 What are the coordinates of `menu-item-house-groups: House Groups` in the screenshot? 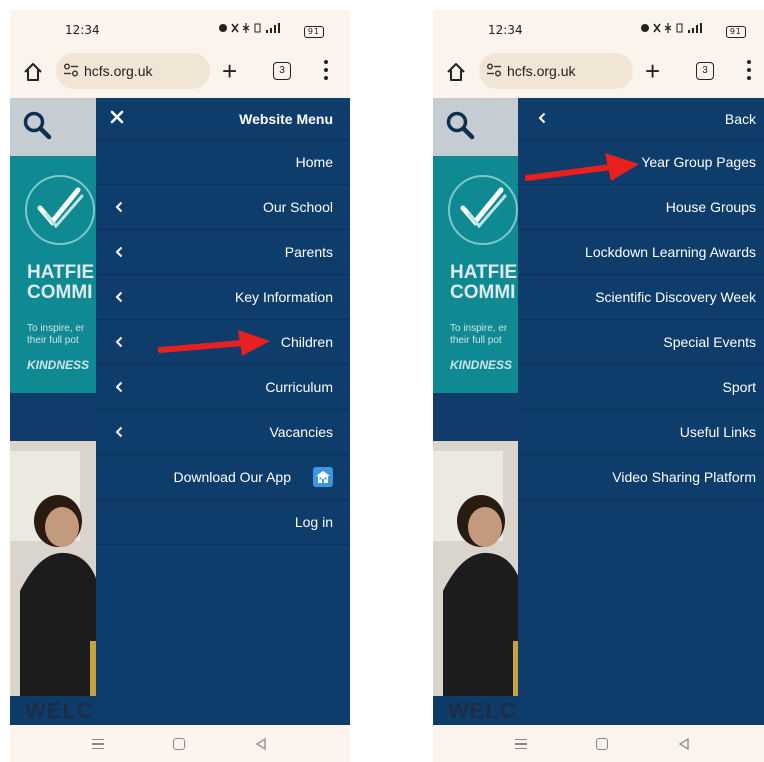 It's located at (641, 207).